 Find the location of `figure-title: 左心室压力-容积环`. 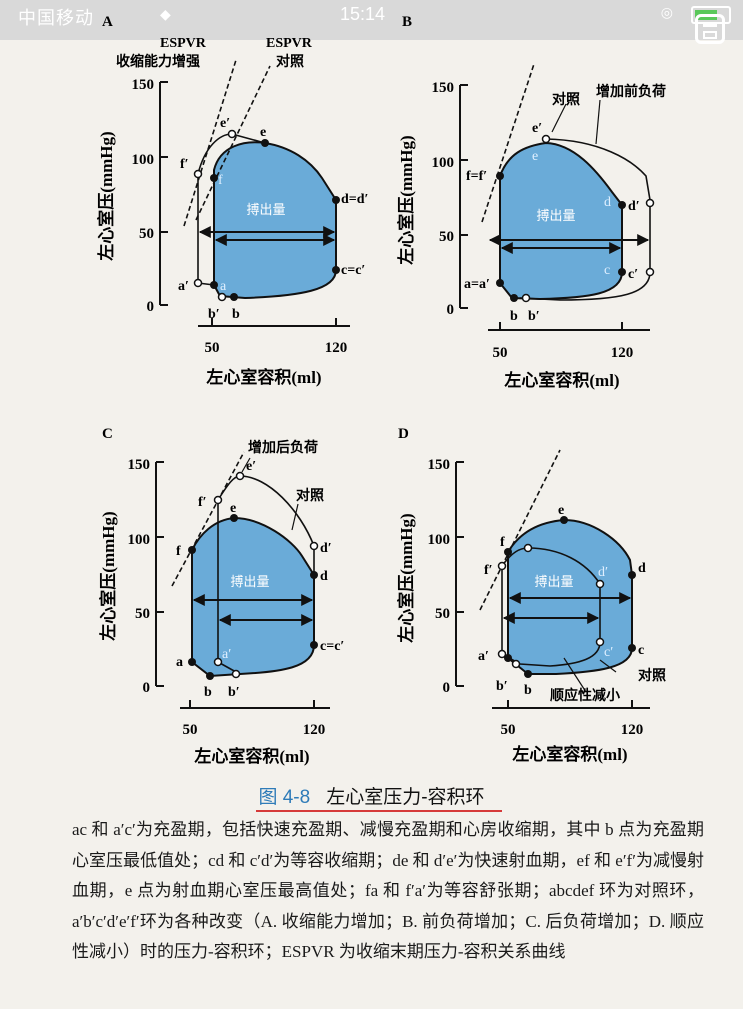

figure-title: 左心室压力-容积环 is located at coordinates (405, 797).